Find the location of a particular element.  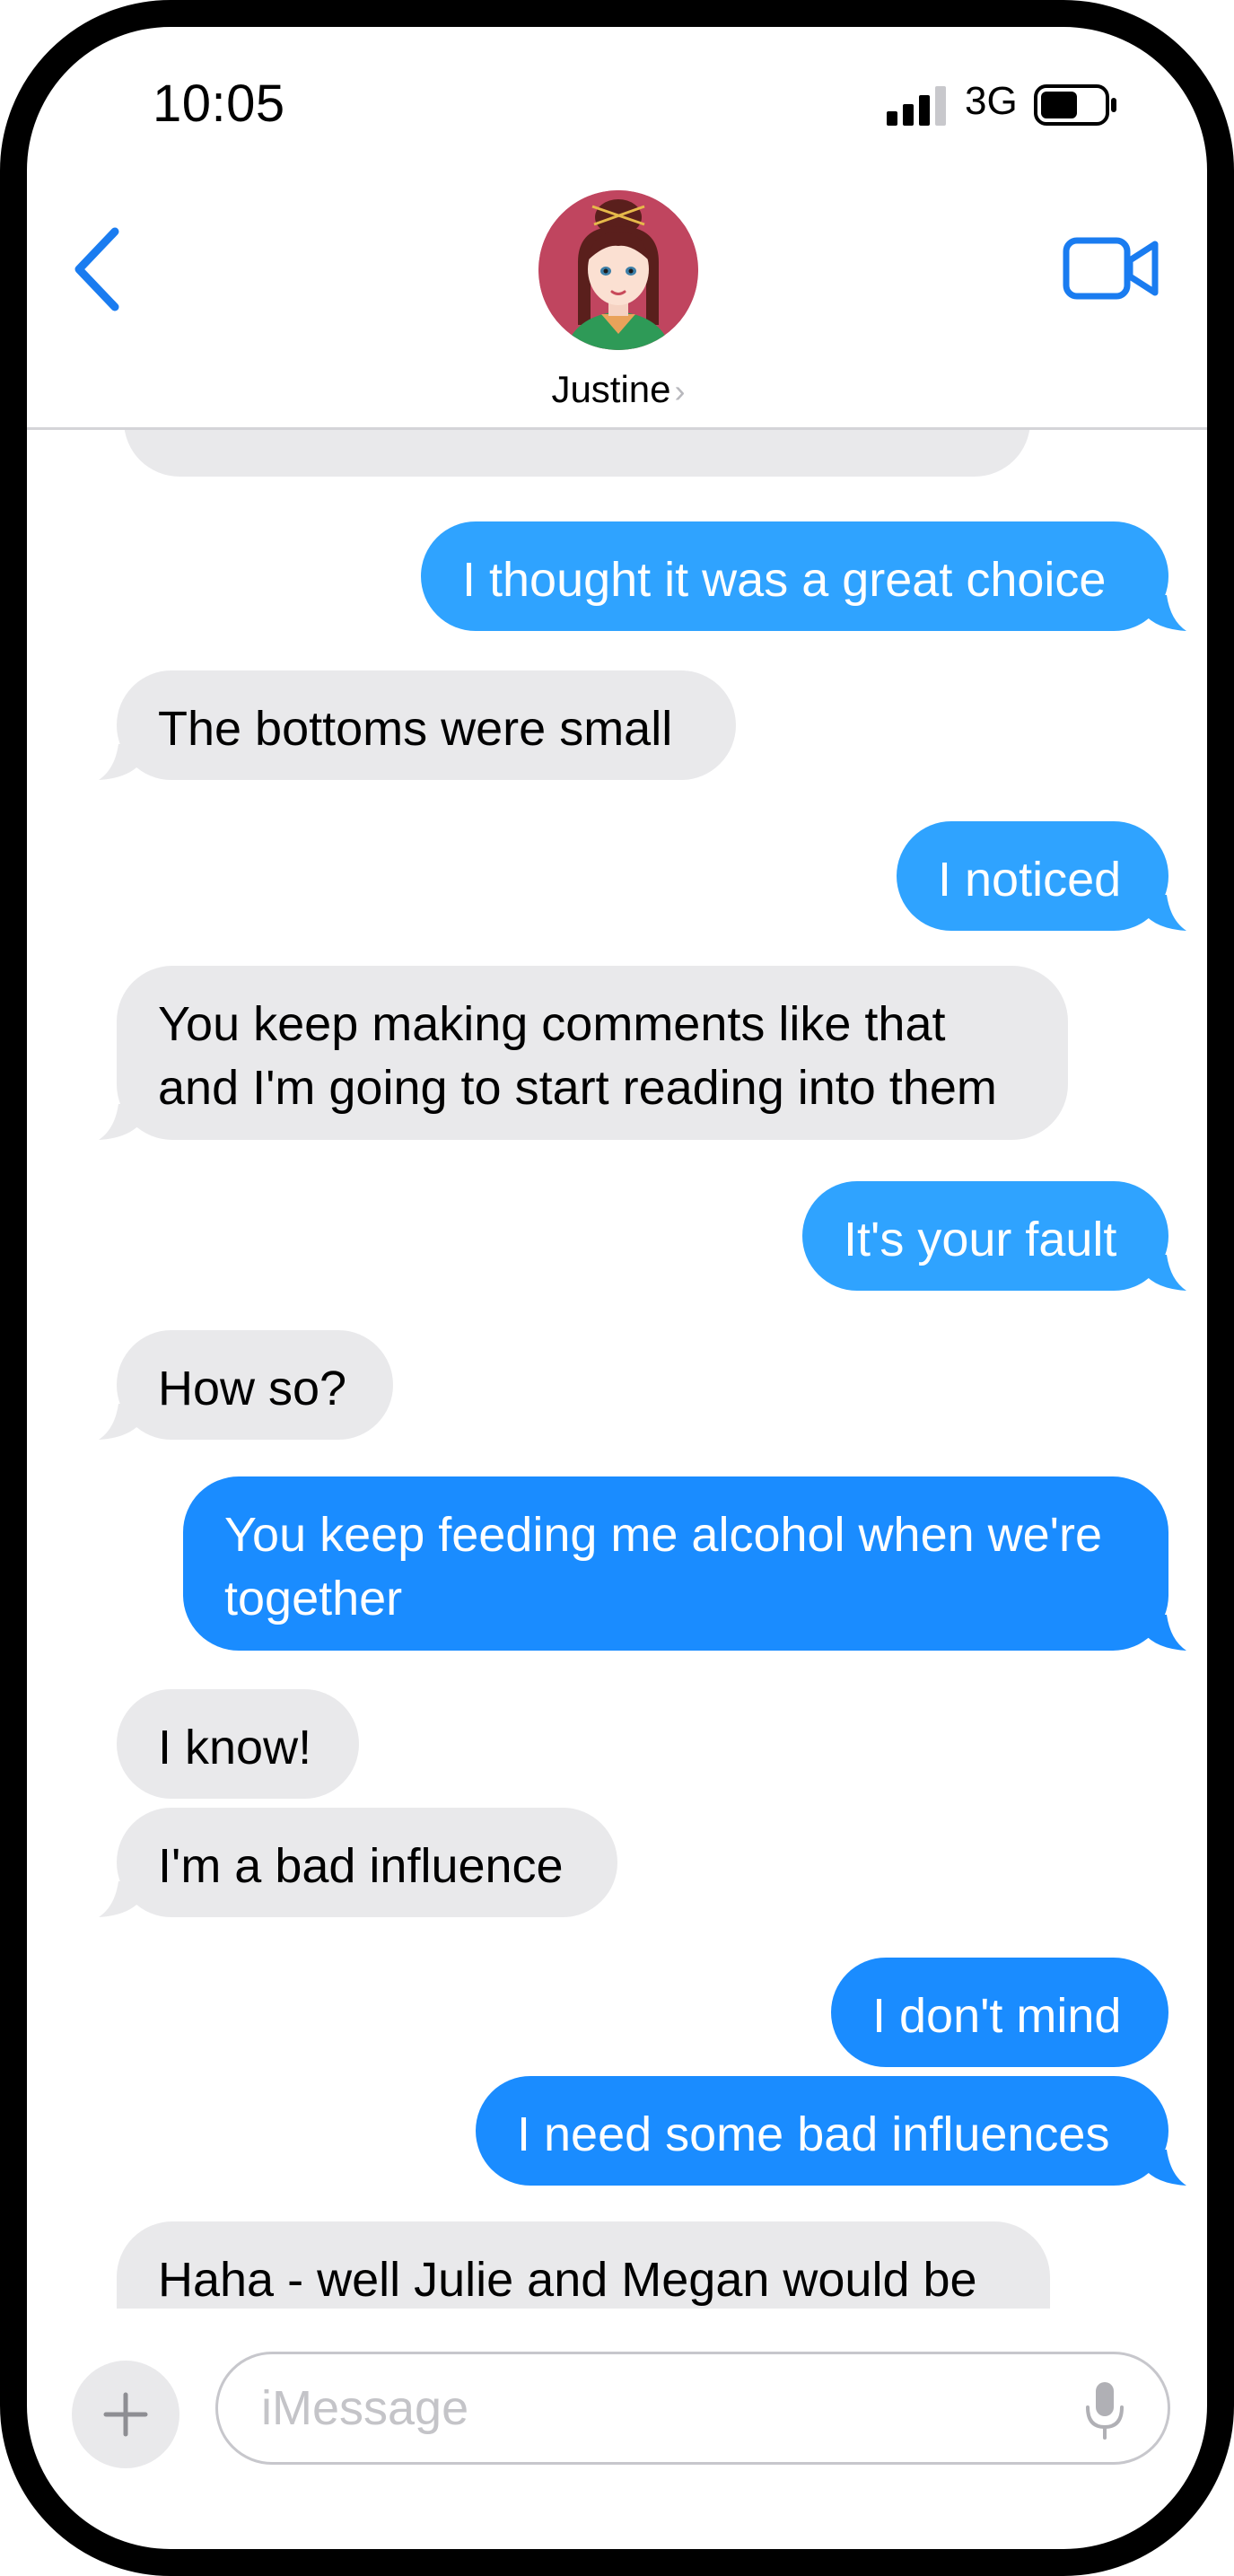

add-attachment-button is located at coordinates (126, 2414).